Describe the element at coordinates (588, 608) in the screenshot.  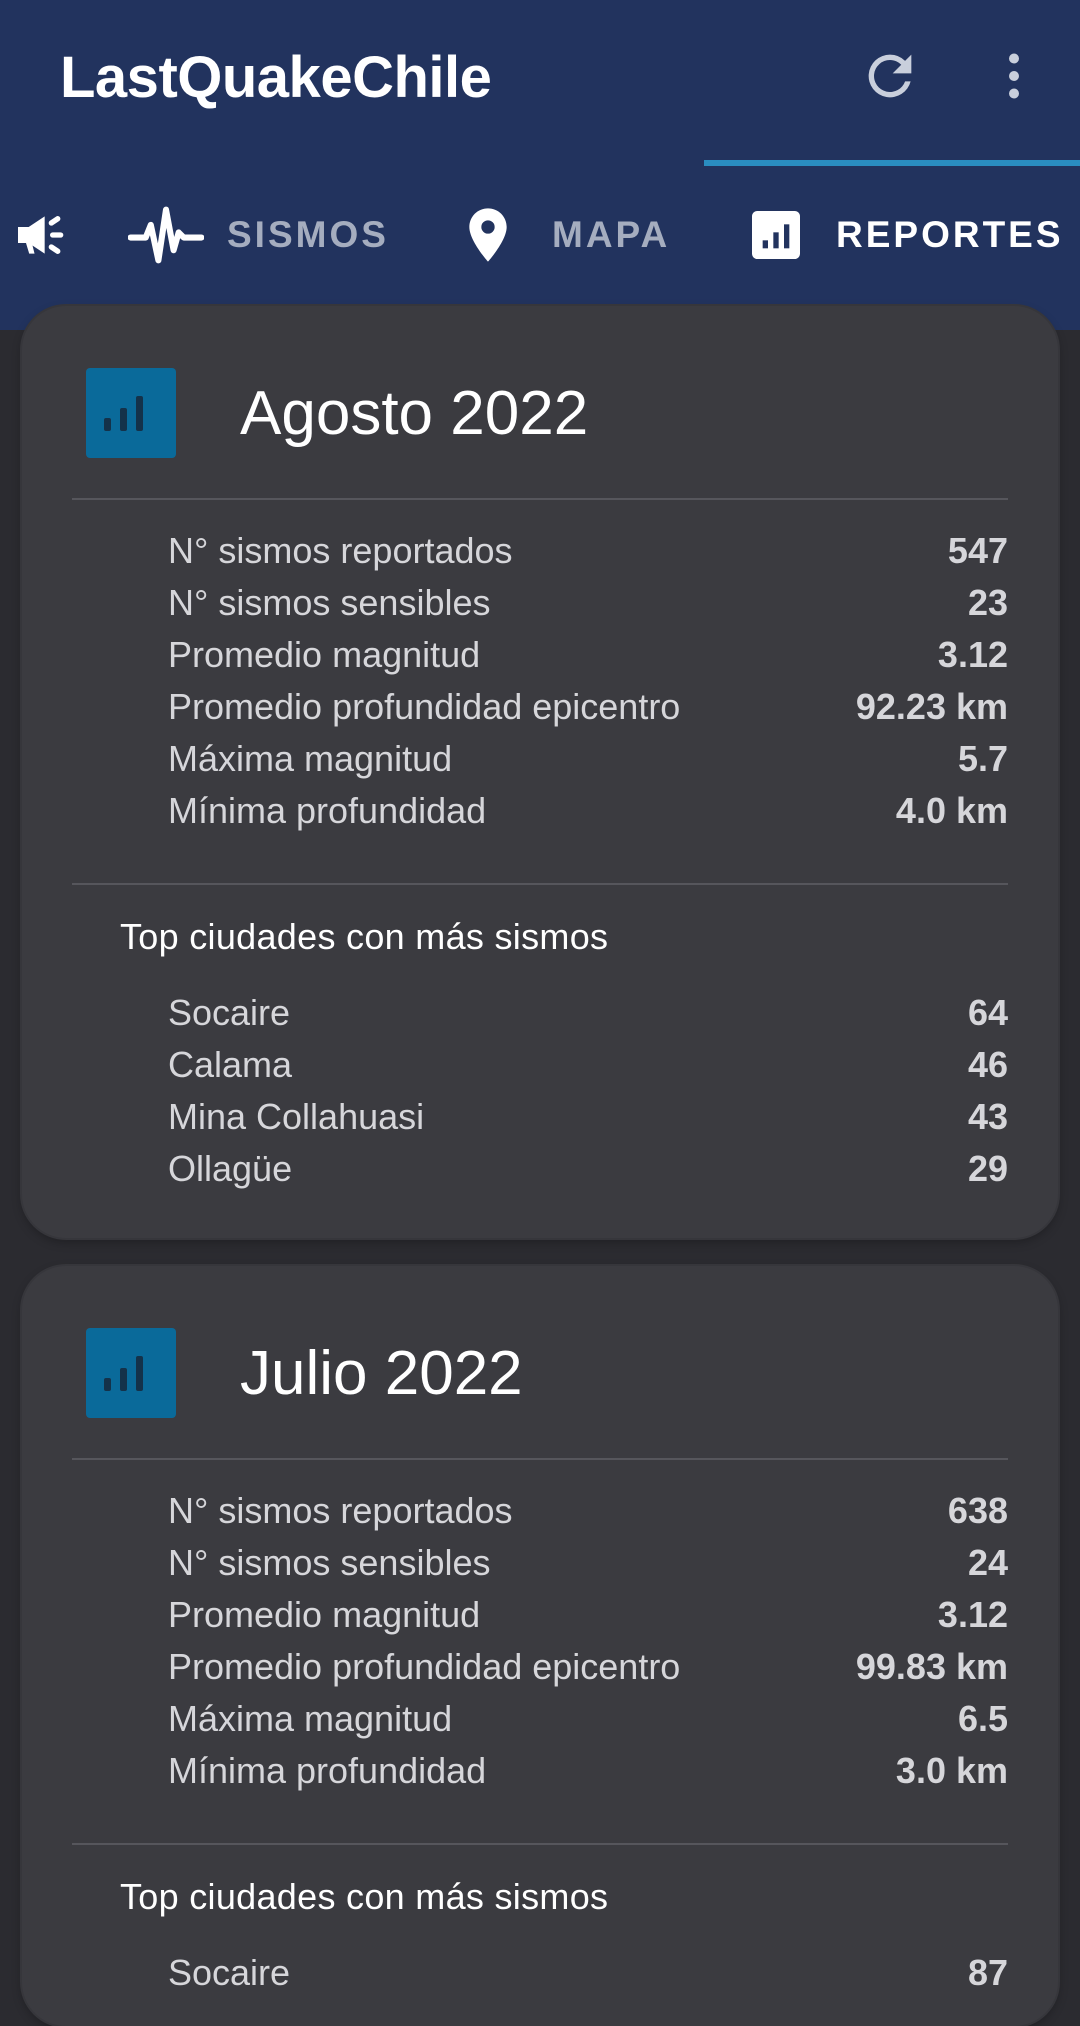
I see `stat-row: N° sismos sensibles 23` at that location.